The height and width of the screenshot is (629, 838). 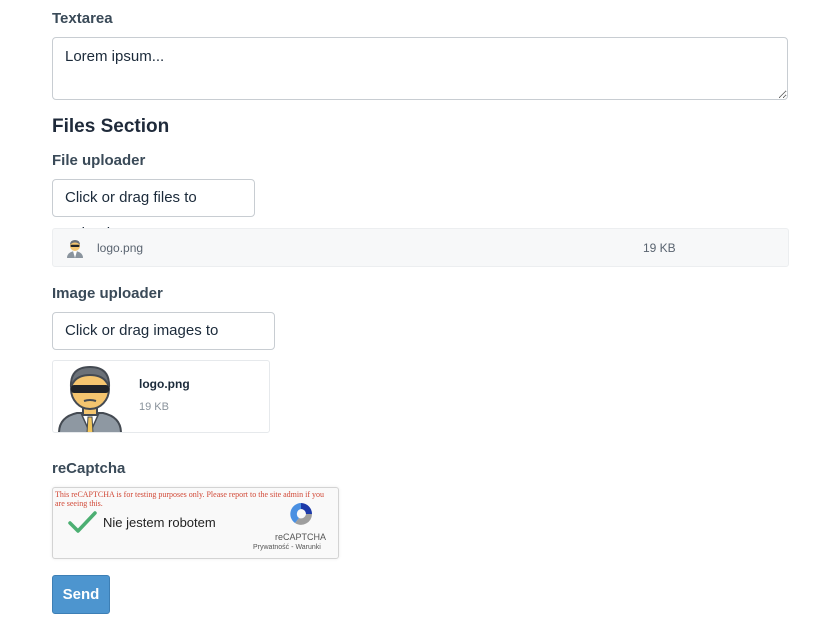 I want to click on terms-link: Warunki, so click(x=307, y=547).